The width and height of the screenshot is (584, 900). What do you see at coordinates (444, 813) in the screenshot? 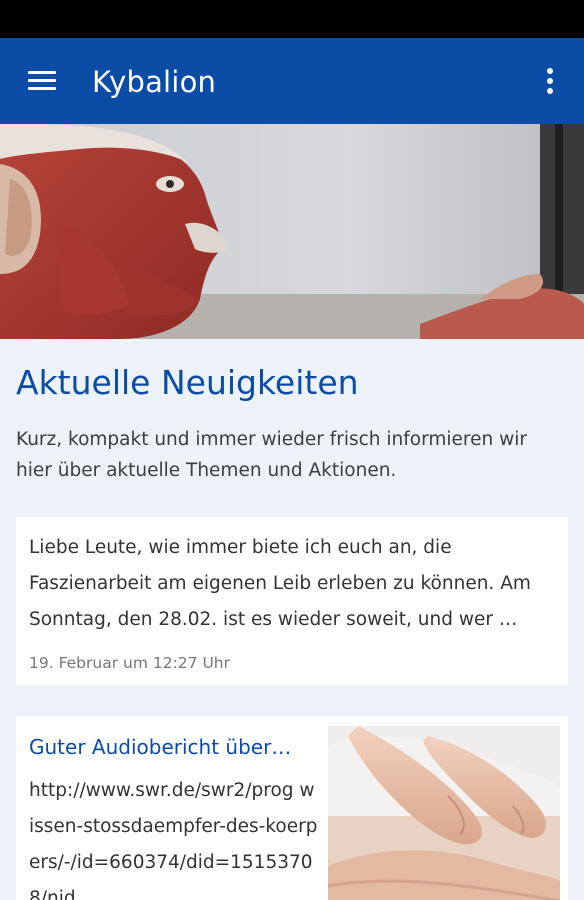
I see `news-card-image` at bounding box center [444, 813].